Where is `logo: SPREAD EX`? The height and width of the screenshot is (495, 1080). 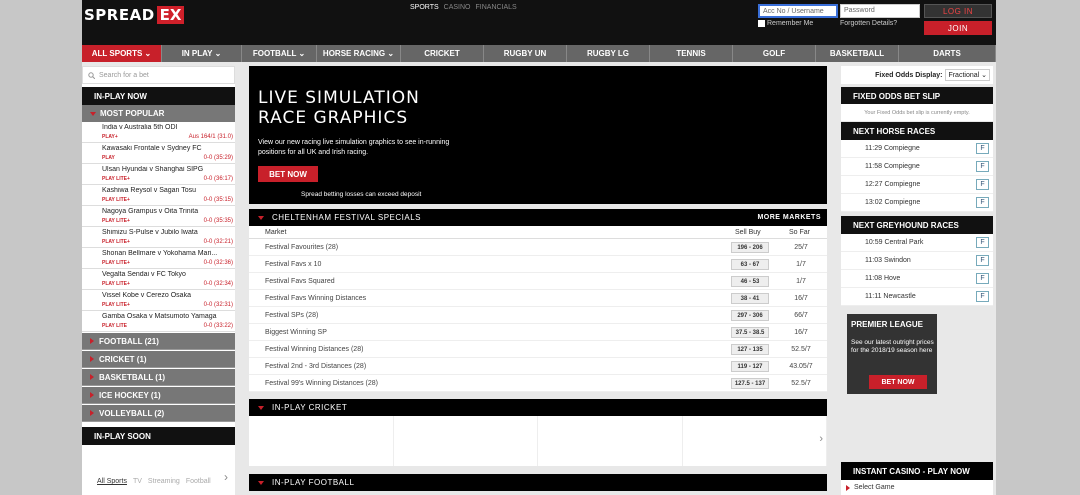 logo: SPREAD EX is located at coordinates (134, 14).